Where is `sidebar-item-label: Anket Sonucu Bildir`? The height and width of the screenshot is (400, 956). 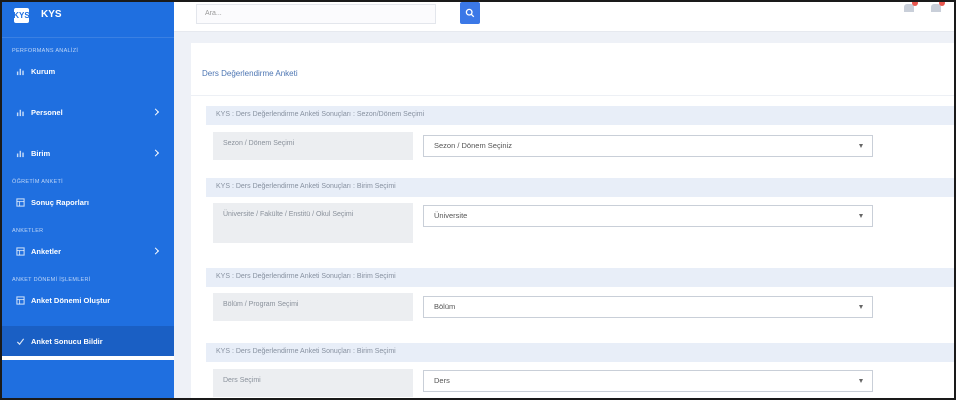 sidebar-item-label: Anket Sonucu Bildir is located at coordinates (67, 341).